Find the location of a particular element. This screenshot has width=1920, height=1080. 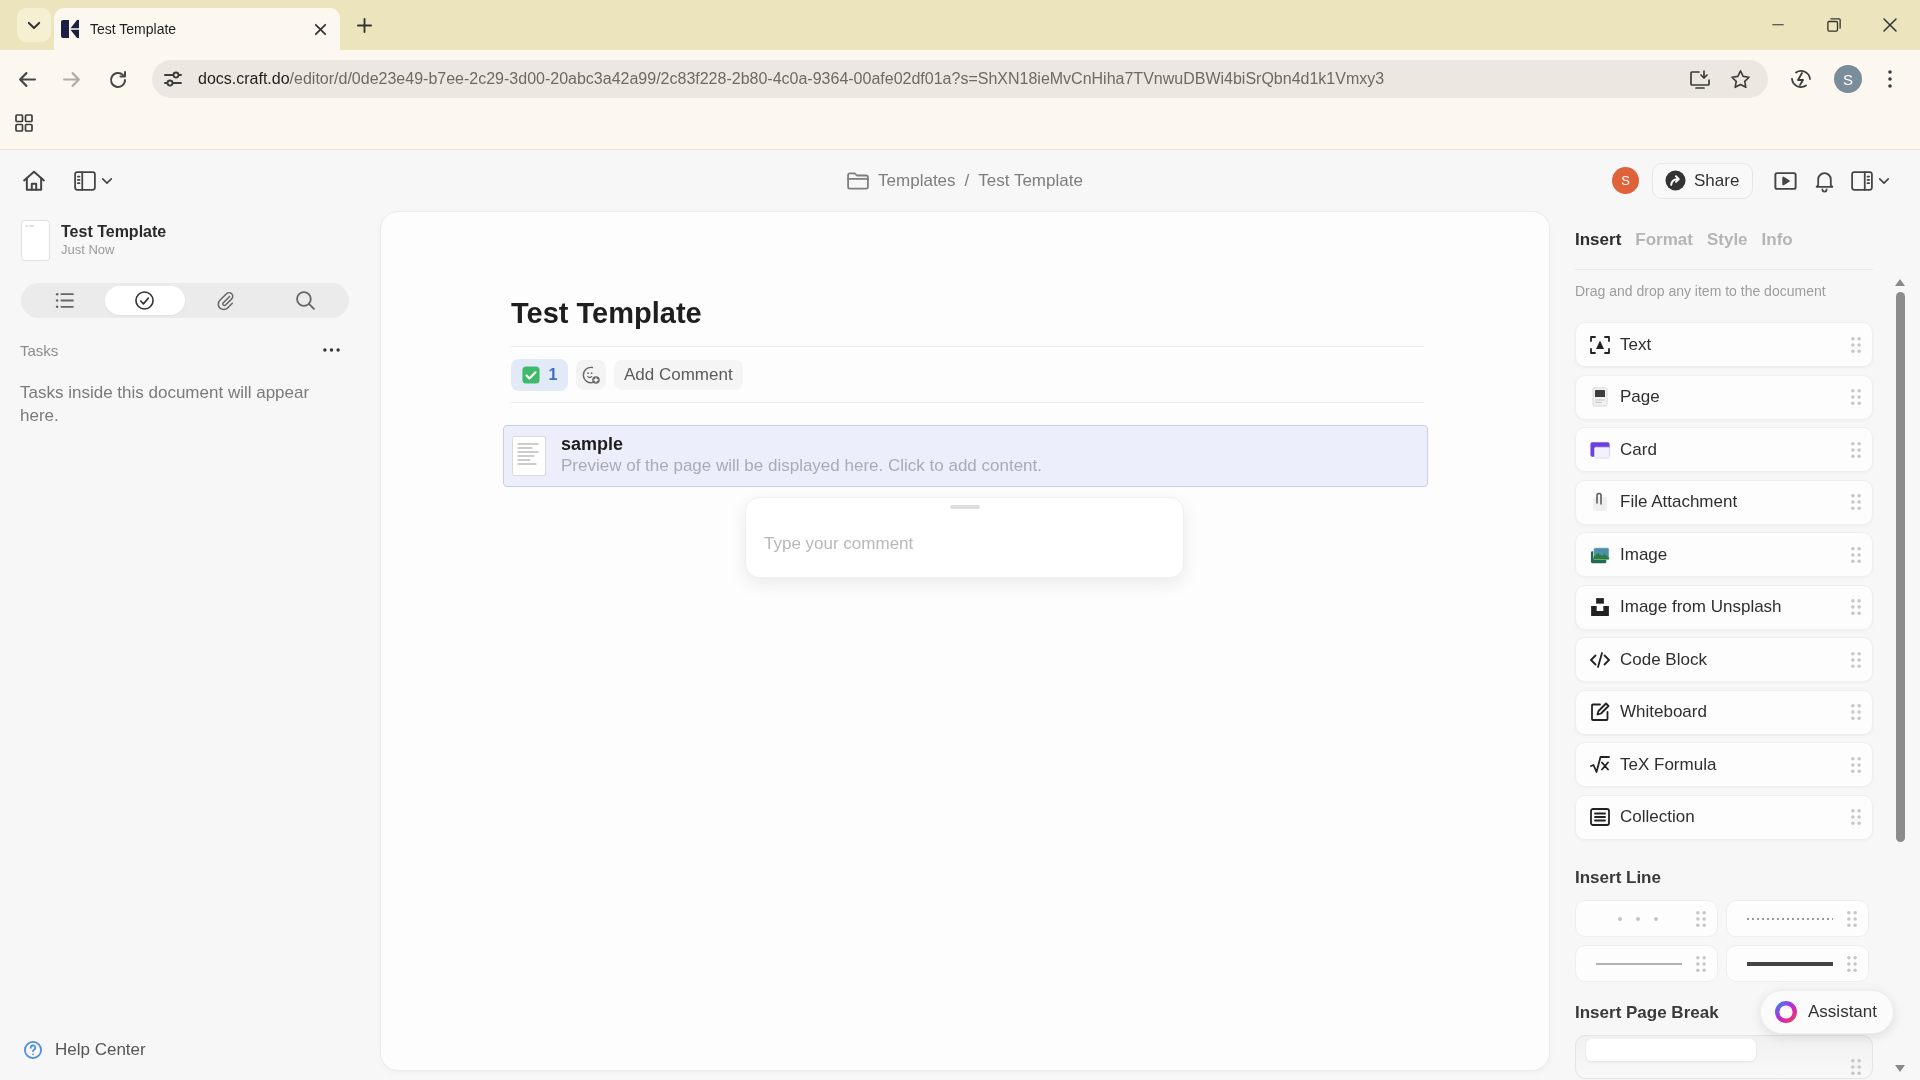

help-link: Help Center is located at coordinates (85, 1050).